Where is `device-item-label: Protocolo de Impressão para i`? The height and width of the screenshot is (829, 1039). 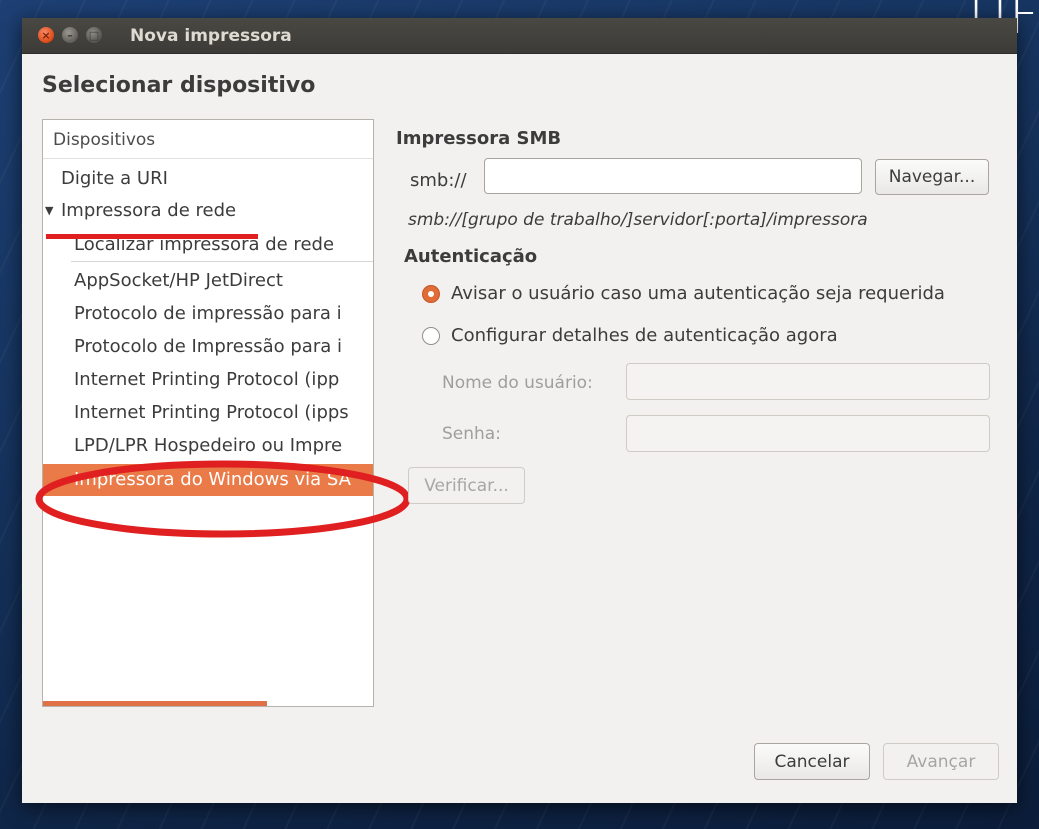 device-item-label: Protocolo de Impressão para i is located at coordinates (208, 346).